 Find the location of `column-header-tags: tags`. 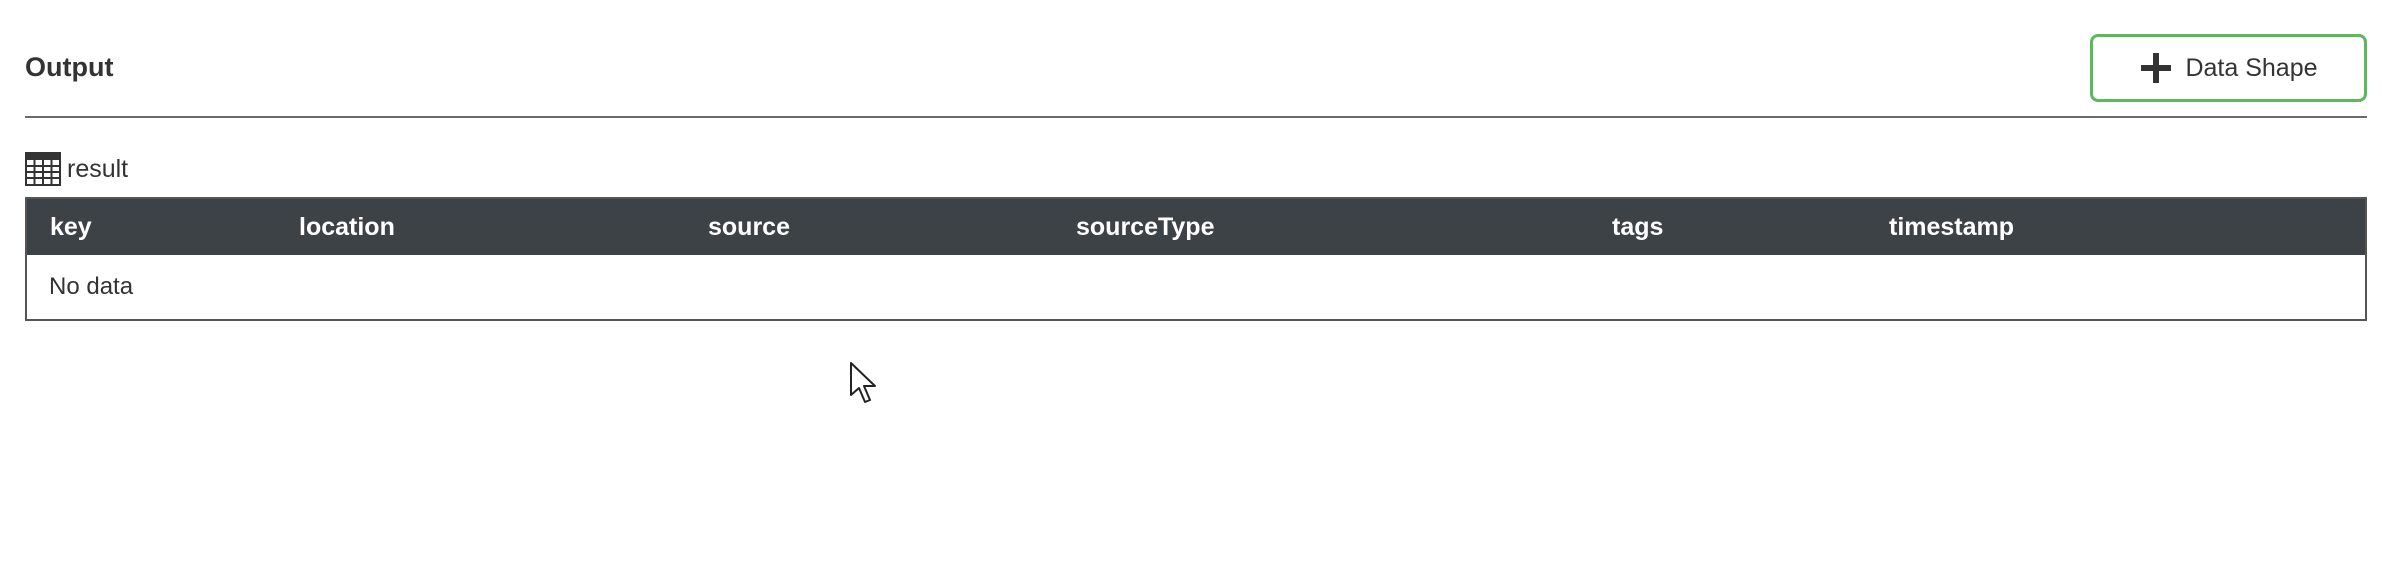

column-header-tags: tags is located at coordinates (1637, 227).